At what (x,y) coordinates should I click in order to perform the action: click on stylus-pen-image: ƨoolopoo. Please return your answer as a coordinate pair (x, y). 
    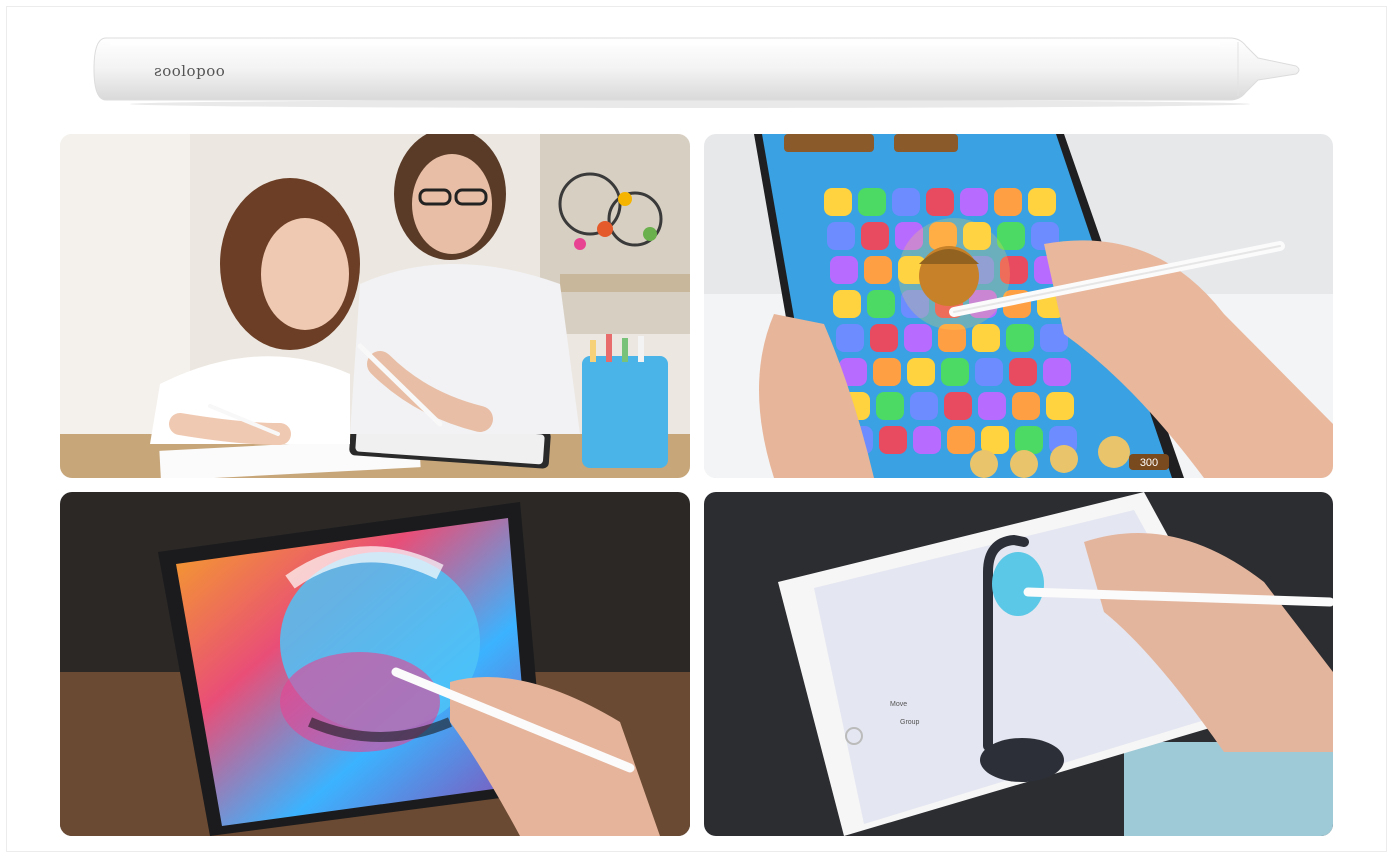
    Looking at the image, I should click on (696, 71).